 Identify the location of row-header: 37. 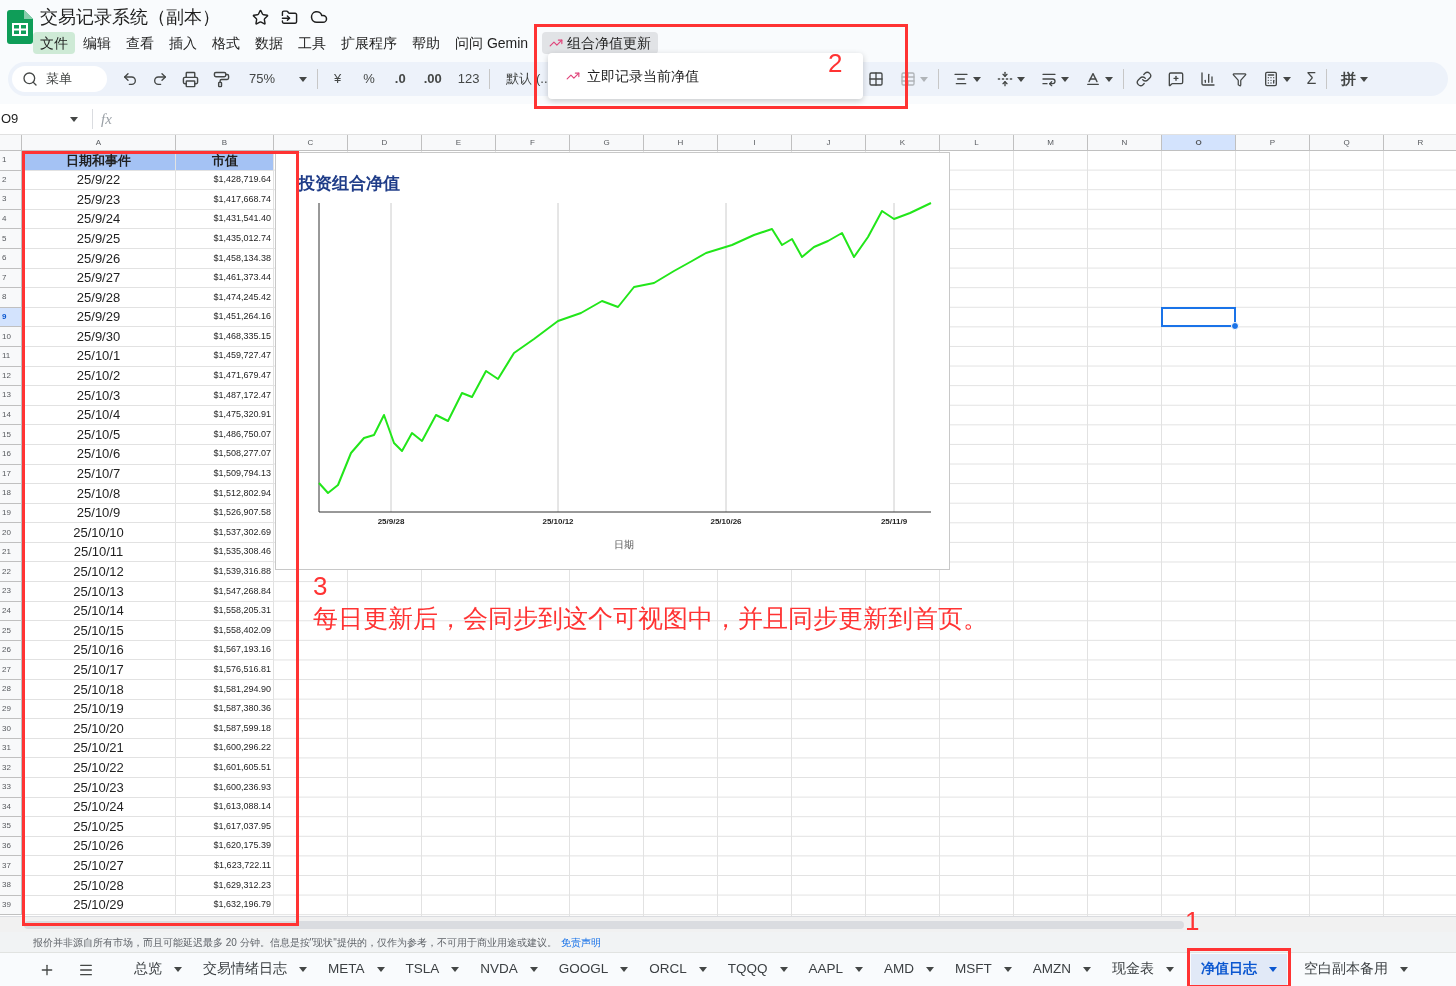
(11, 866).